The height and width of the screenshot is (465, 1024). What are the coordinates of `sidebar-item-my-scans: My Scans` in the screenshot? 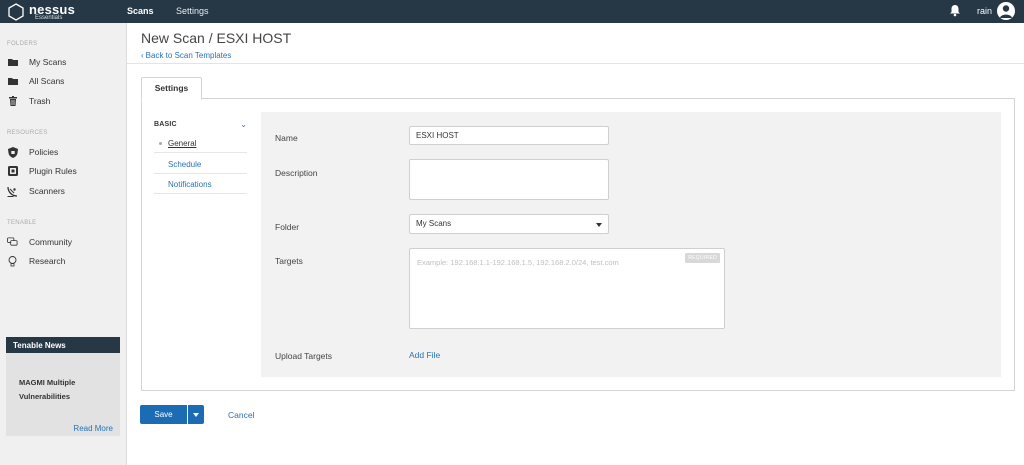 It's located at (36, 62).